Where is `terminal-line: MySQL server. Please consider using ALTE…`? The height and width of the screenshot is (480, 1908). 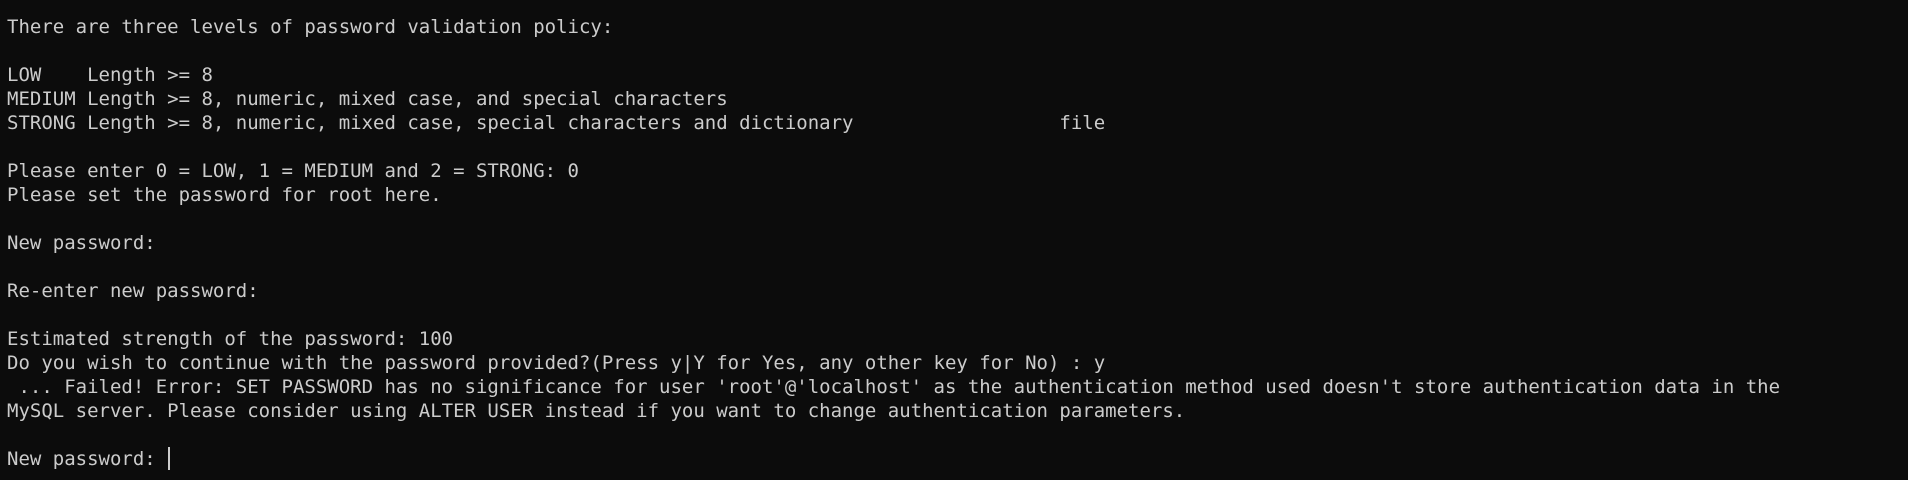 terminal-line: MySQL server. Please consider using ALTE… is located at coordinates (596, 411).